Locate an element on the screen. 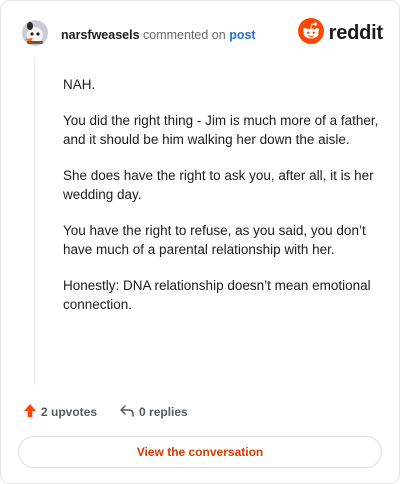  upvote-count: 2 upvotes is located at coordinates (69, 412).